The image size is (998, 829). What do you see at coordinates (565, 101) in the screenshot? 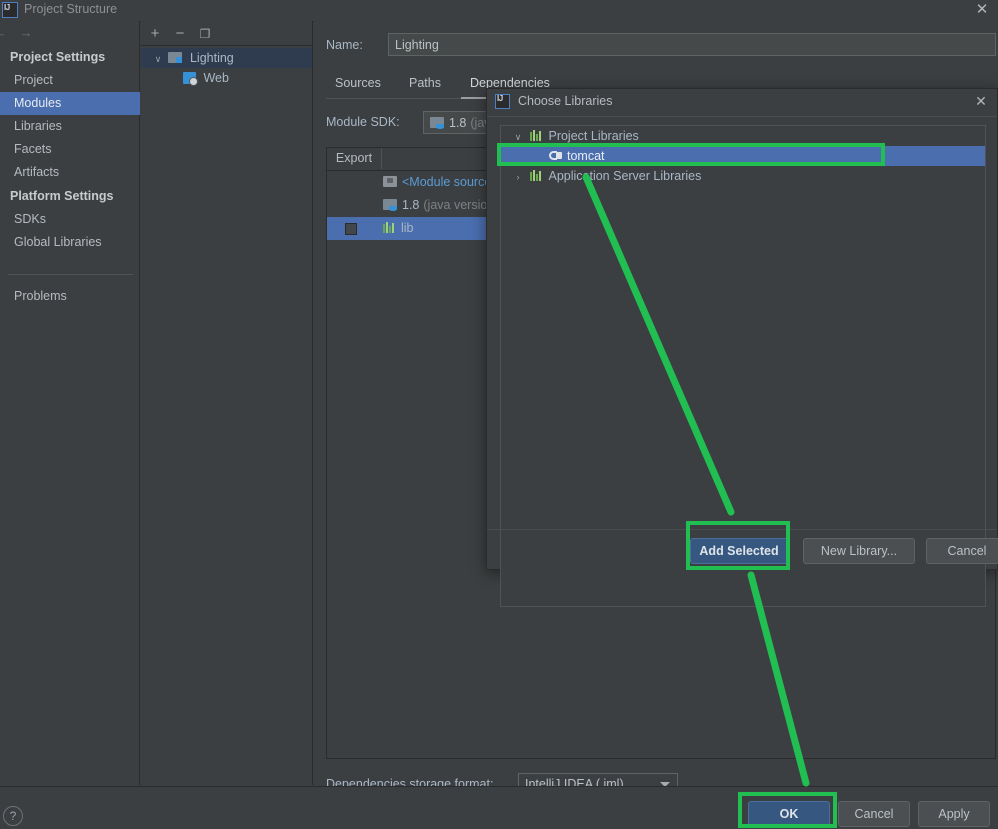
I see `choose-libraries-title: Choose Libraries` at bounding box center [565, 101].